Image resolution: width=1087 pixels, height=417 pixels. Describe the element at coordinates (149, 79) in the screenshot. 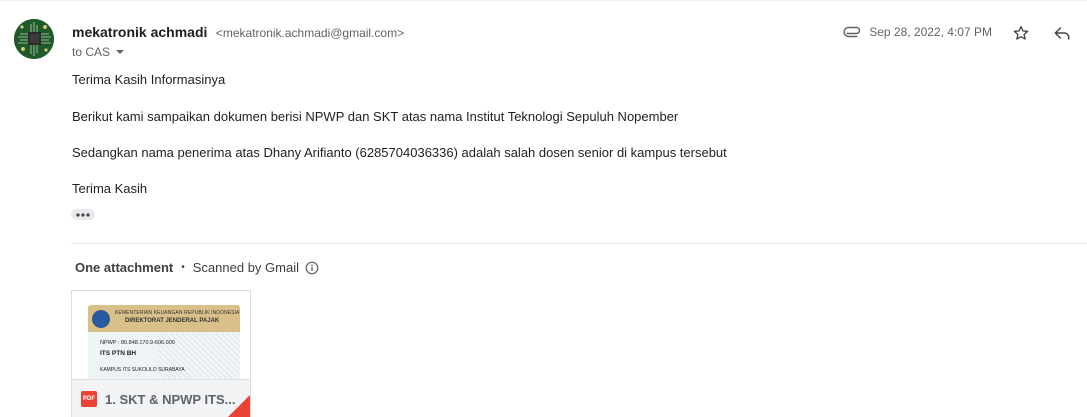

I see `body-line: Terima Kasih Informasinya` at that location.